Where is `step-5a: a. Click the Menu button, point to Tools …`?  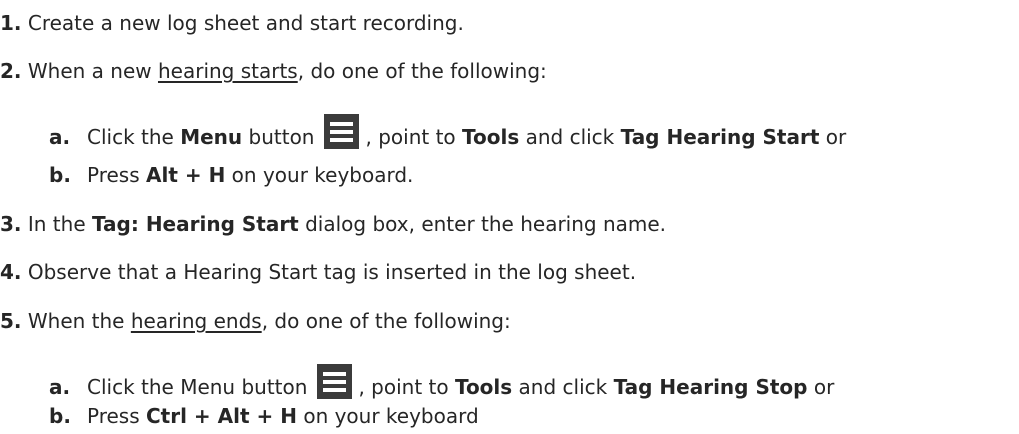 step-5a: a. Click the Menu button, point to Tools … is located at coordinates (441, 381).